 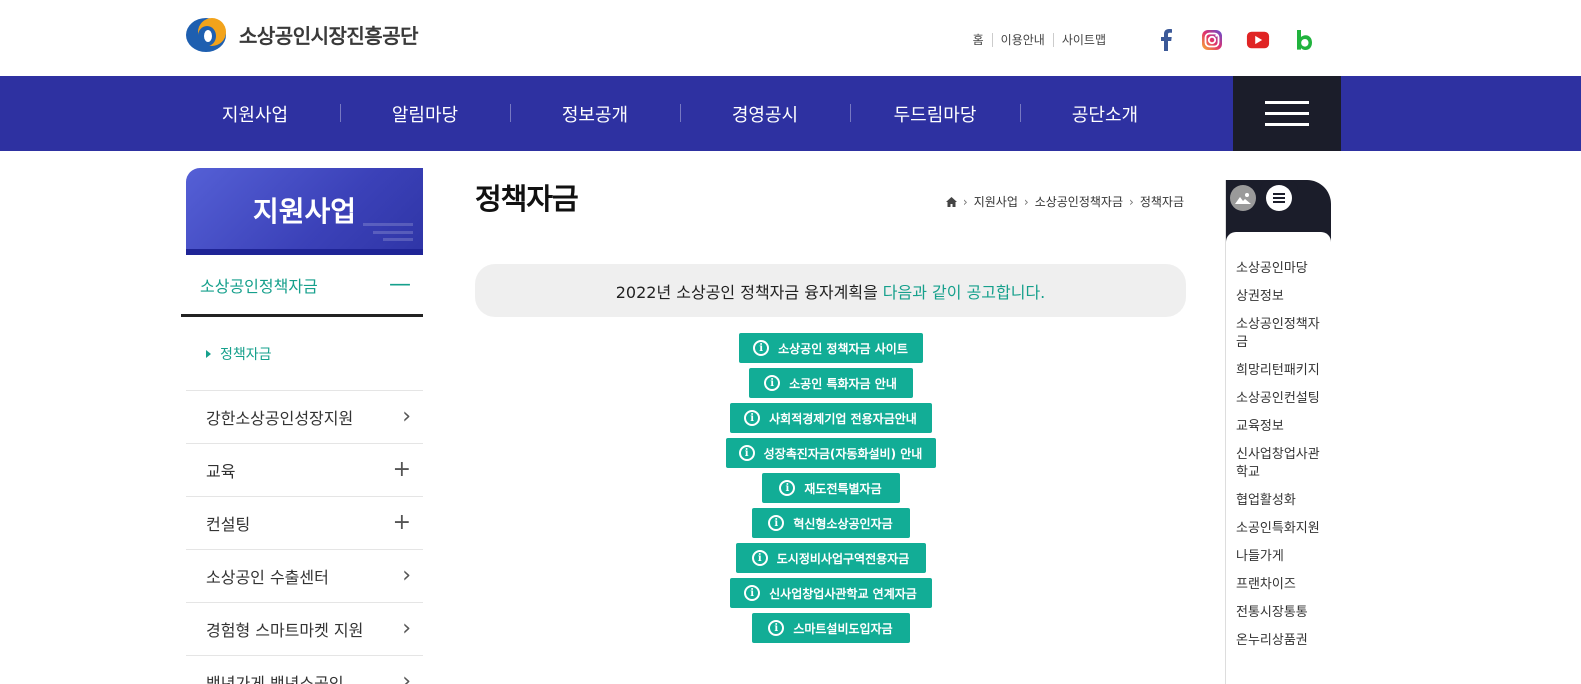 What do you see at coordinates (425, 113) in the screenshot?
I see `gnb-item-notice: 알림마당` at bounding box center [425, 113].